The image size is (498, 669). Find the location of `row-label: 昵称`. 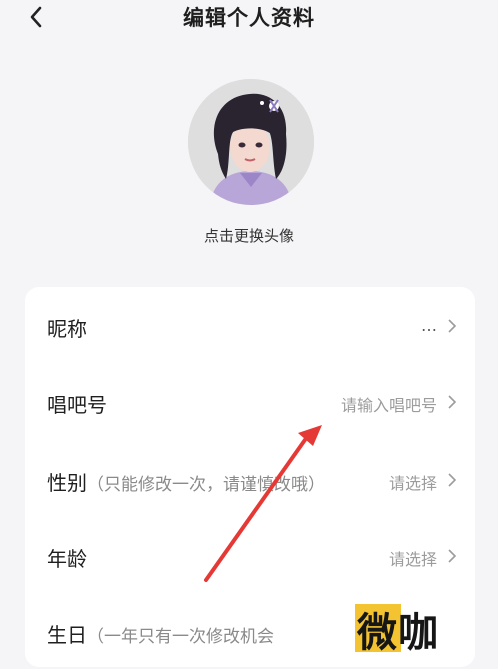

row-label: 昵称 is located at coordinates (67, 329).